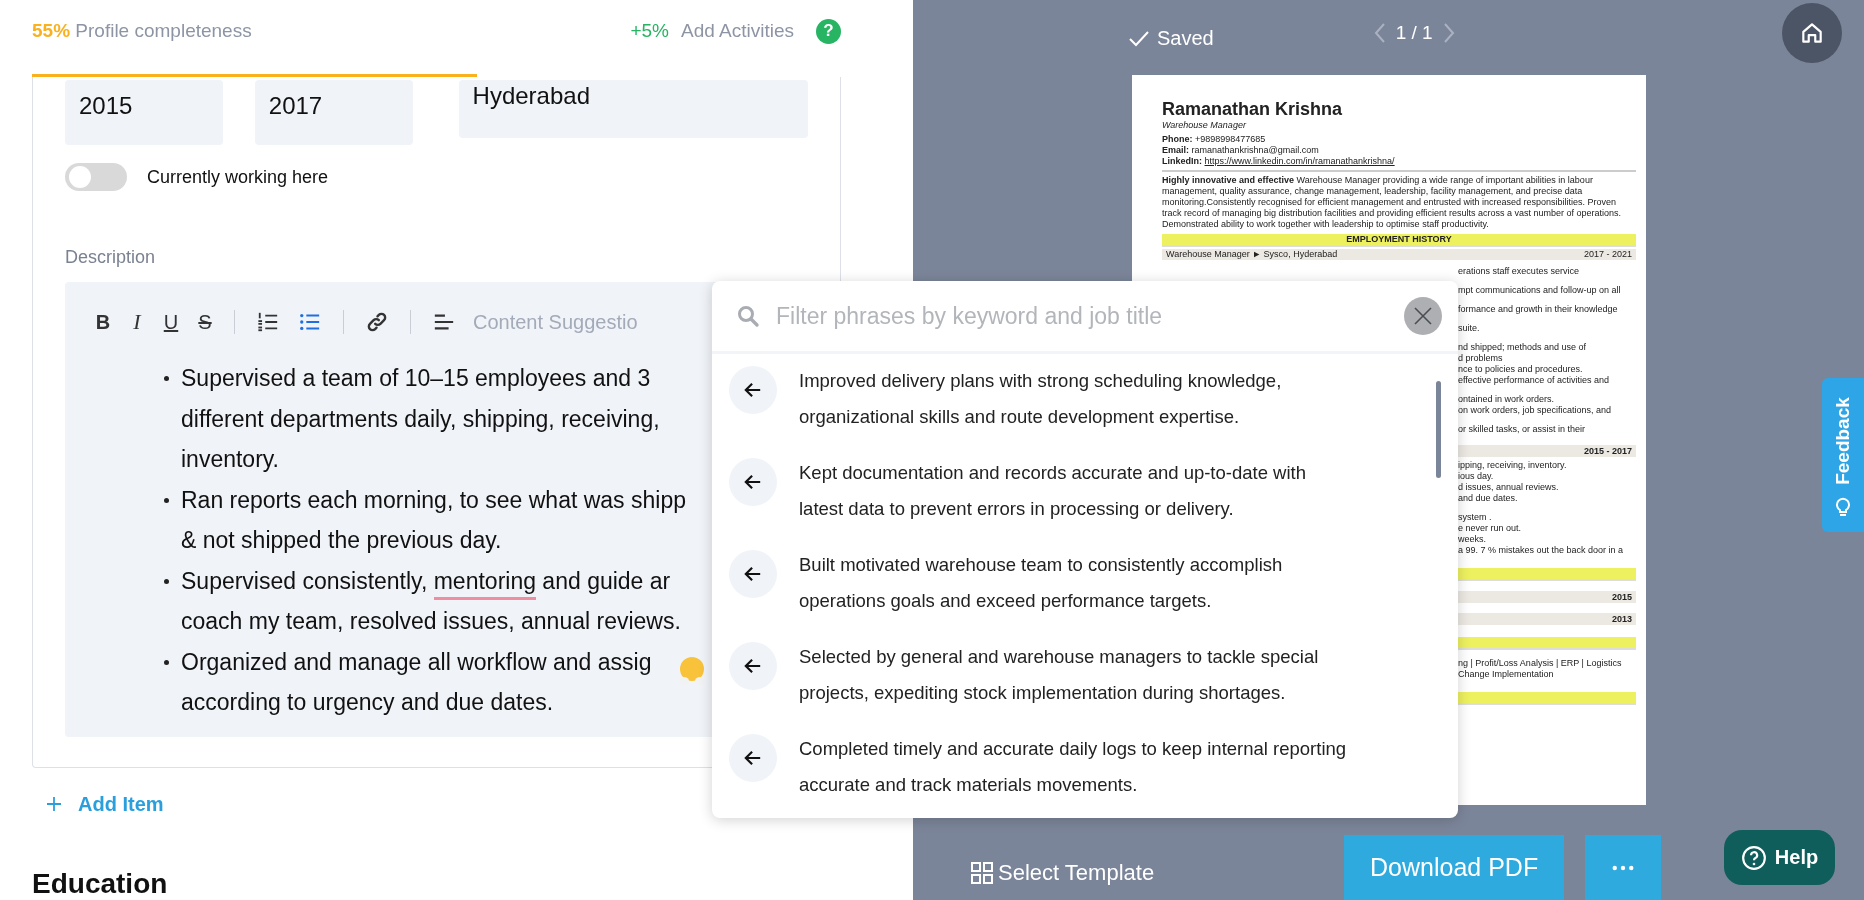  Describe the element at coordinates (1252, 254) in the screenshot. I see `resume-job-title: Warehouse Manager ► Sysco, Hyderabad` at that location.